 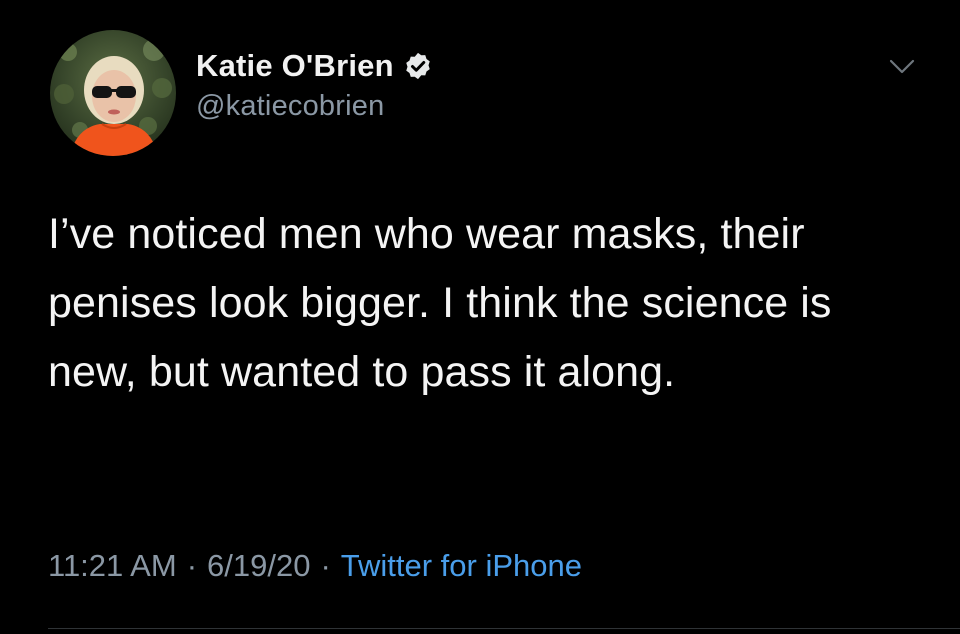 What do you see at coordinates (504, 628) in the screenshot?
I see `divider` at bounding box center [504, 628].